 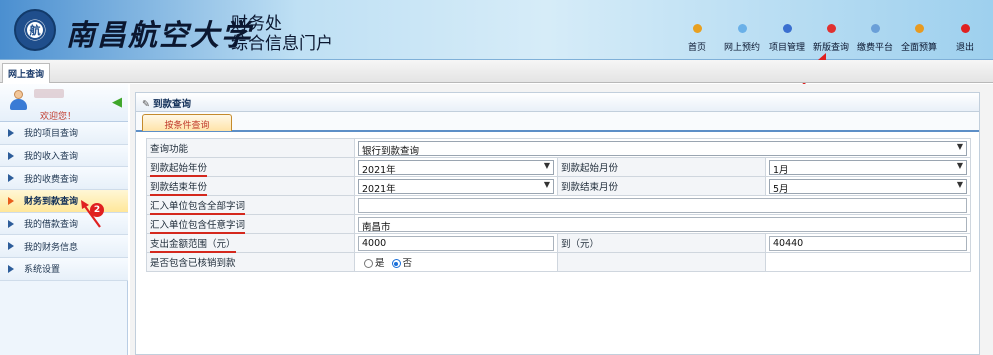 I want to click on field-label: 到款起始年份, so click(x=179, y=170).